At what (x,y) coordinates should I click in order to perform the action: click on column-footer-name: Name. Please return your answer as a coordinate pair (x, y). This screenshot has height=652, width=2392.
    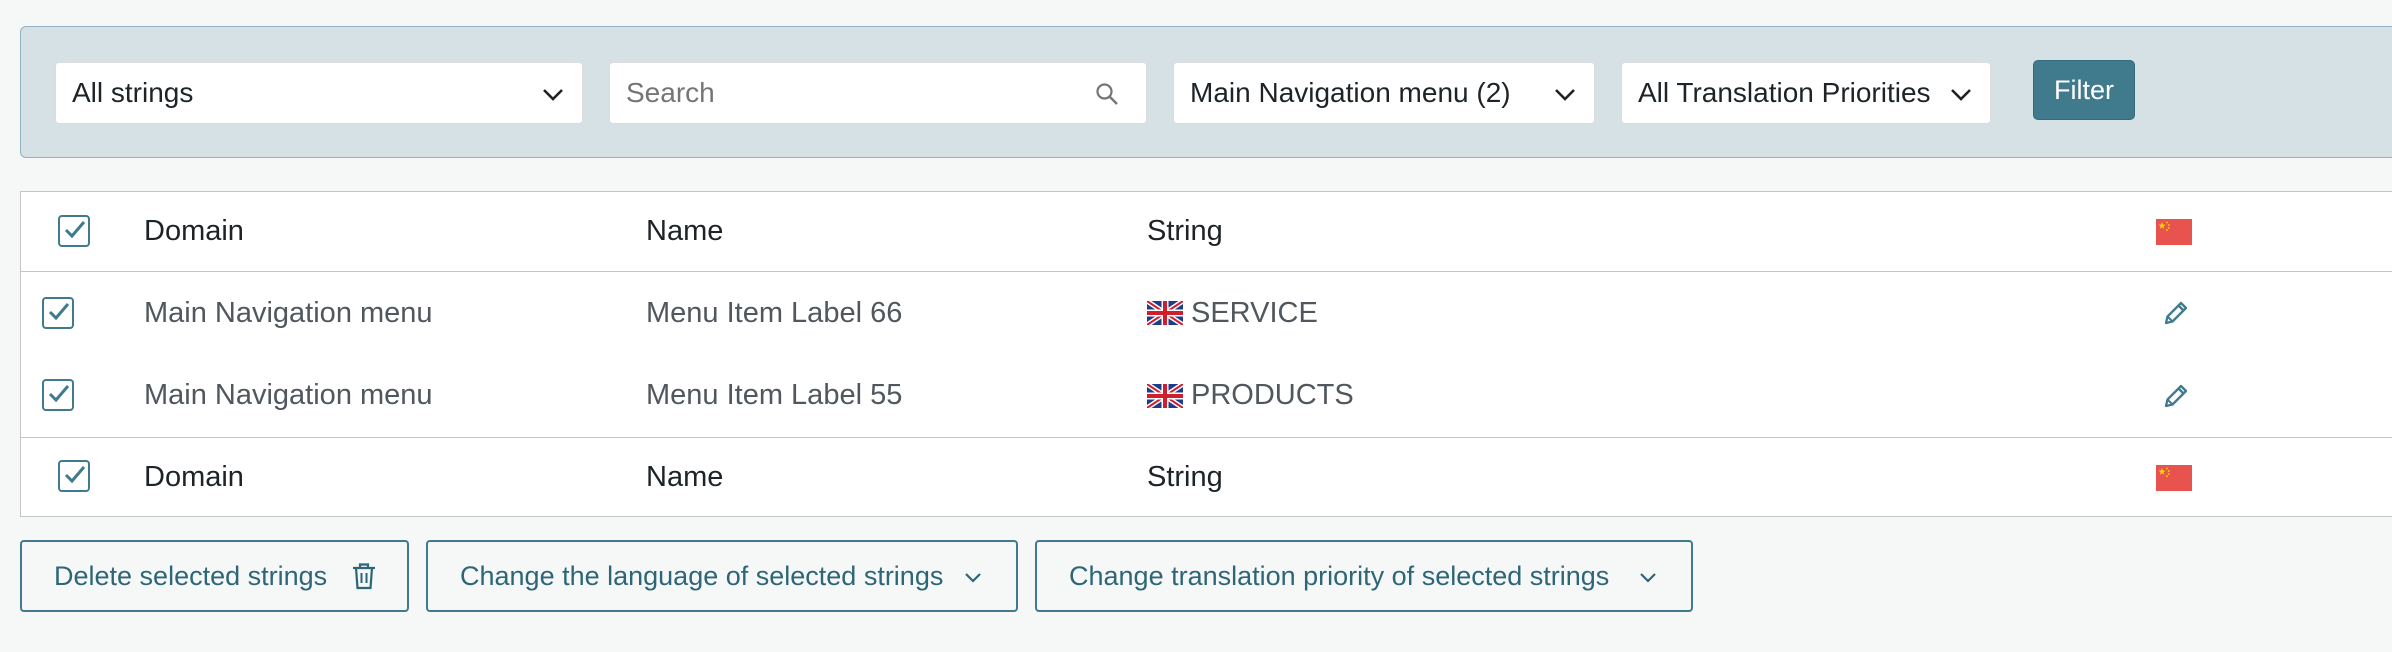
    Looking at the image, I should click on (684, 477).